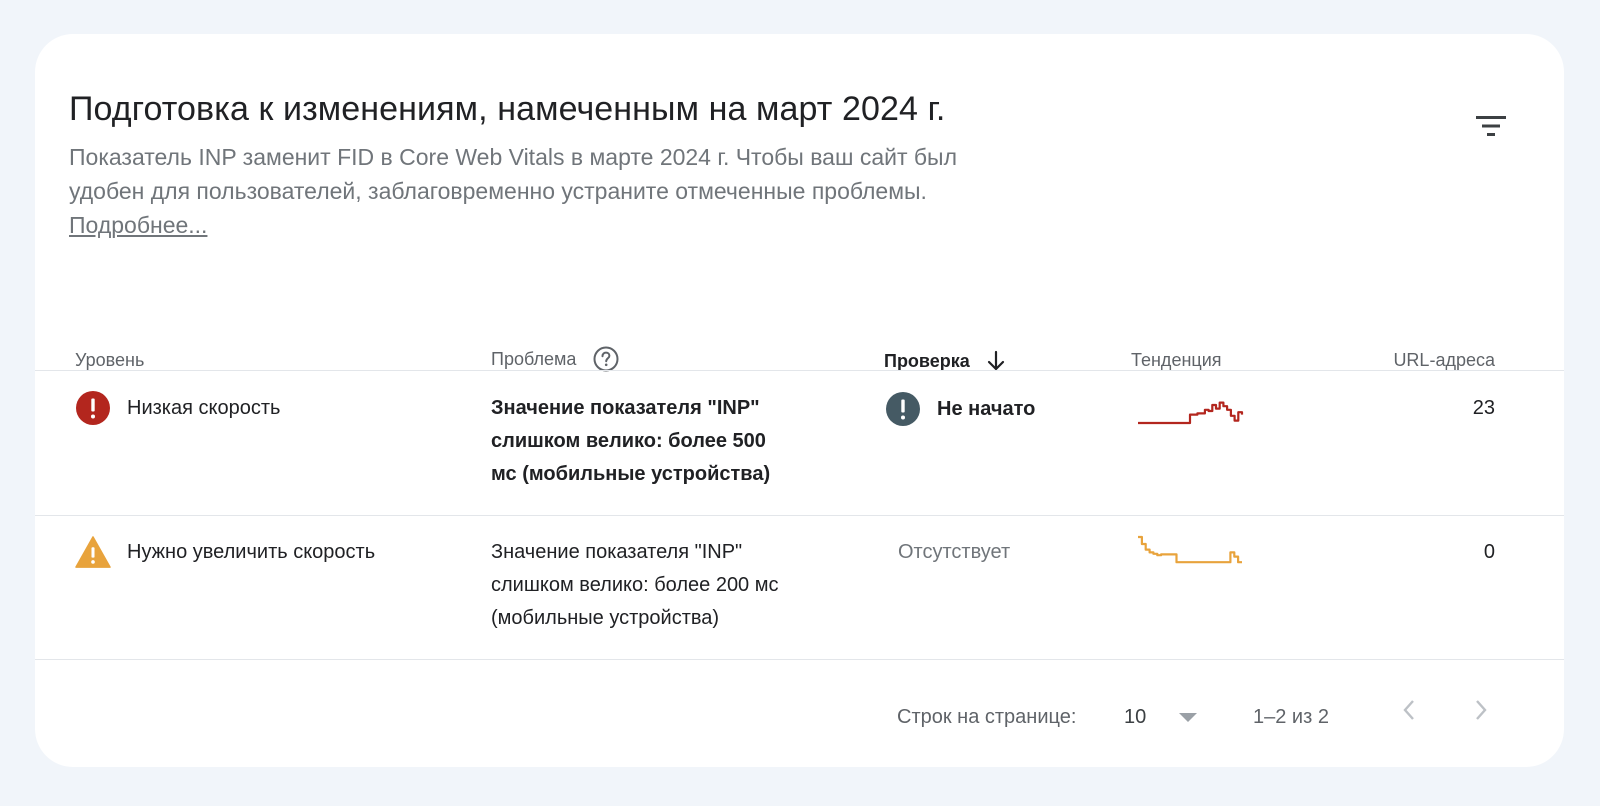 The height and width of the screenshot is (806, 1600). I want to click on column-header-validation: Проверка, so click(945, 361).